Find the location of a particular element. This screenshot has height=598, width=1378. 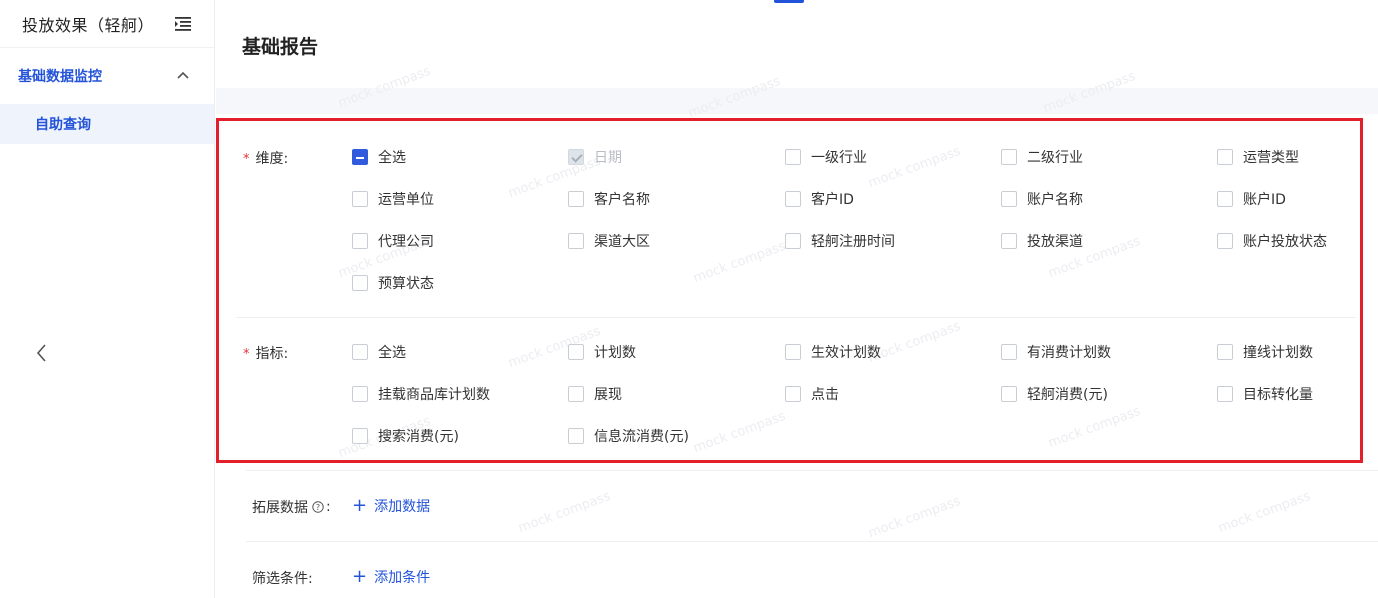

dimension-option: 账户ID is located at coordinates (1251, 199).